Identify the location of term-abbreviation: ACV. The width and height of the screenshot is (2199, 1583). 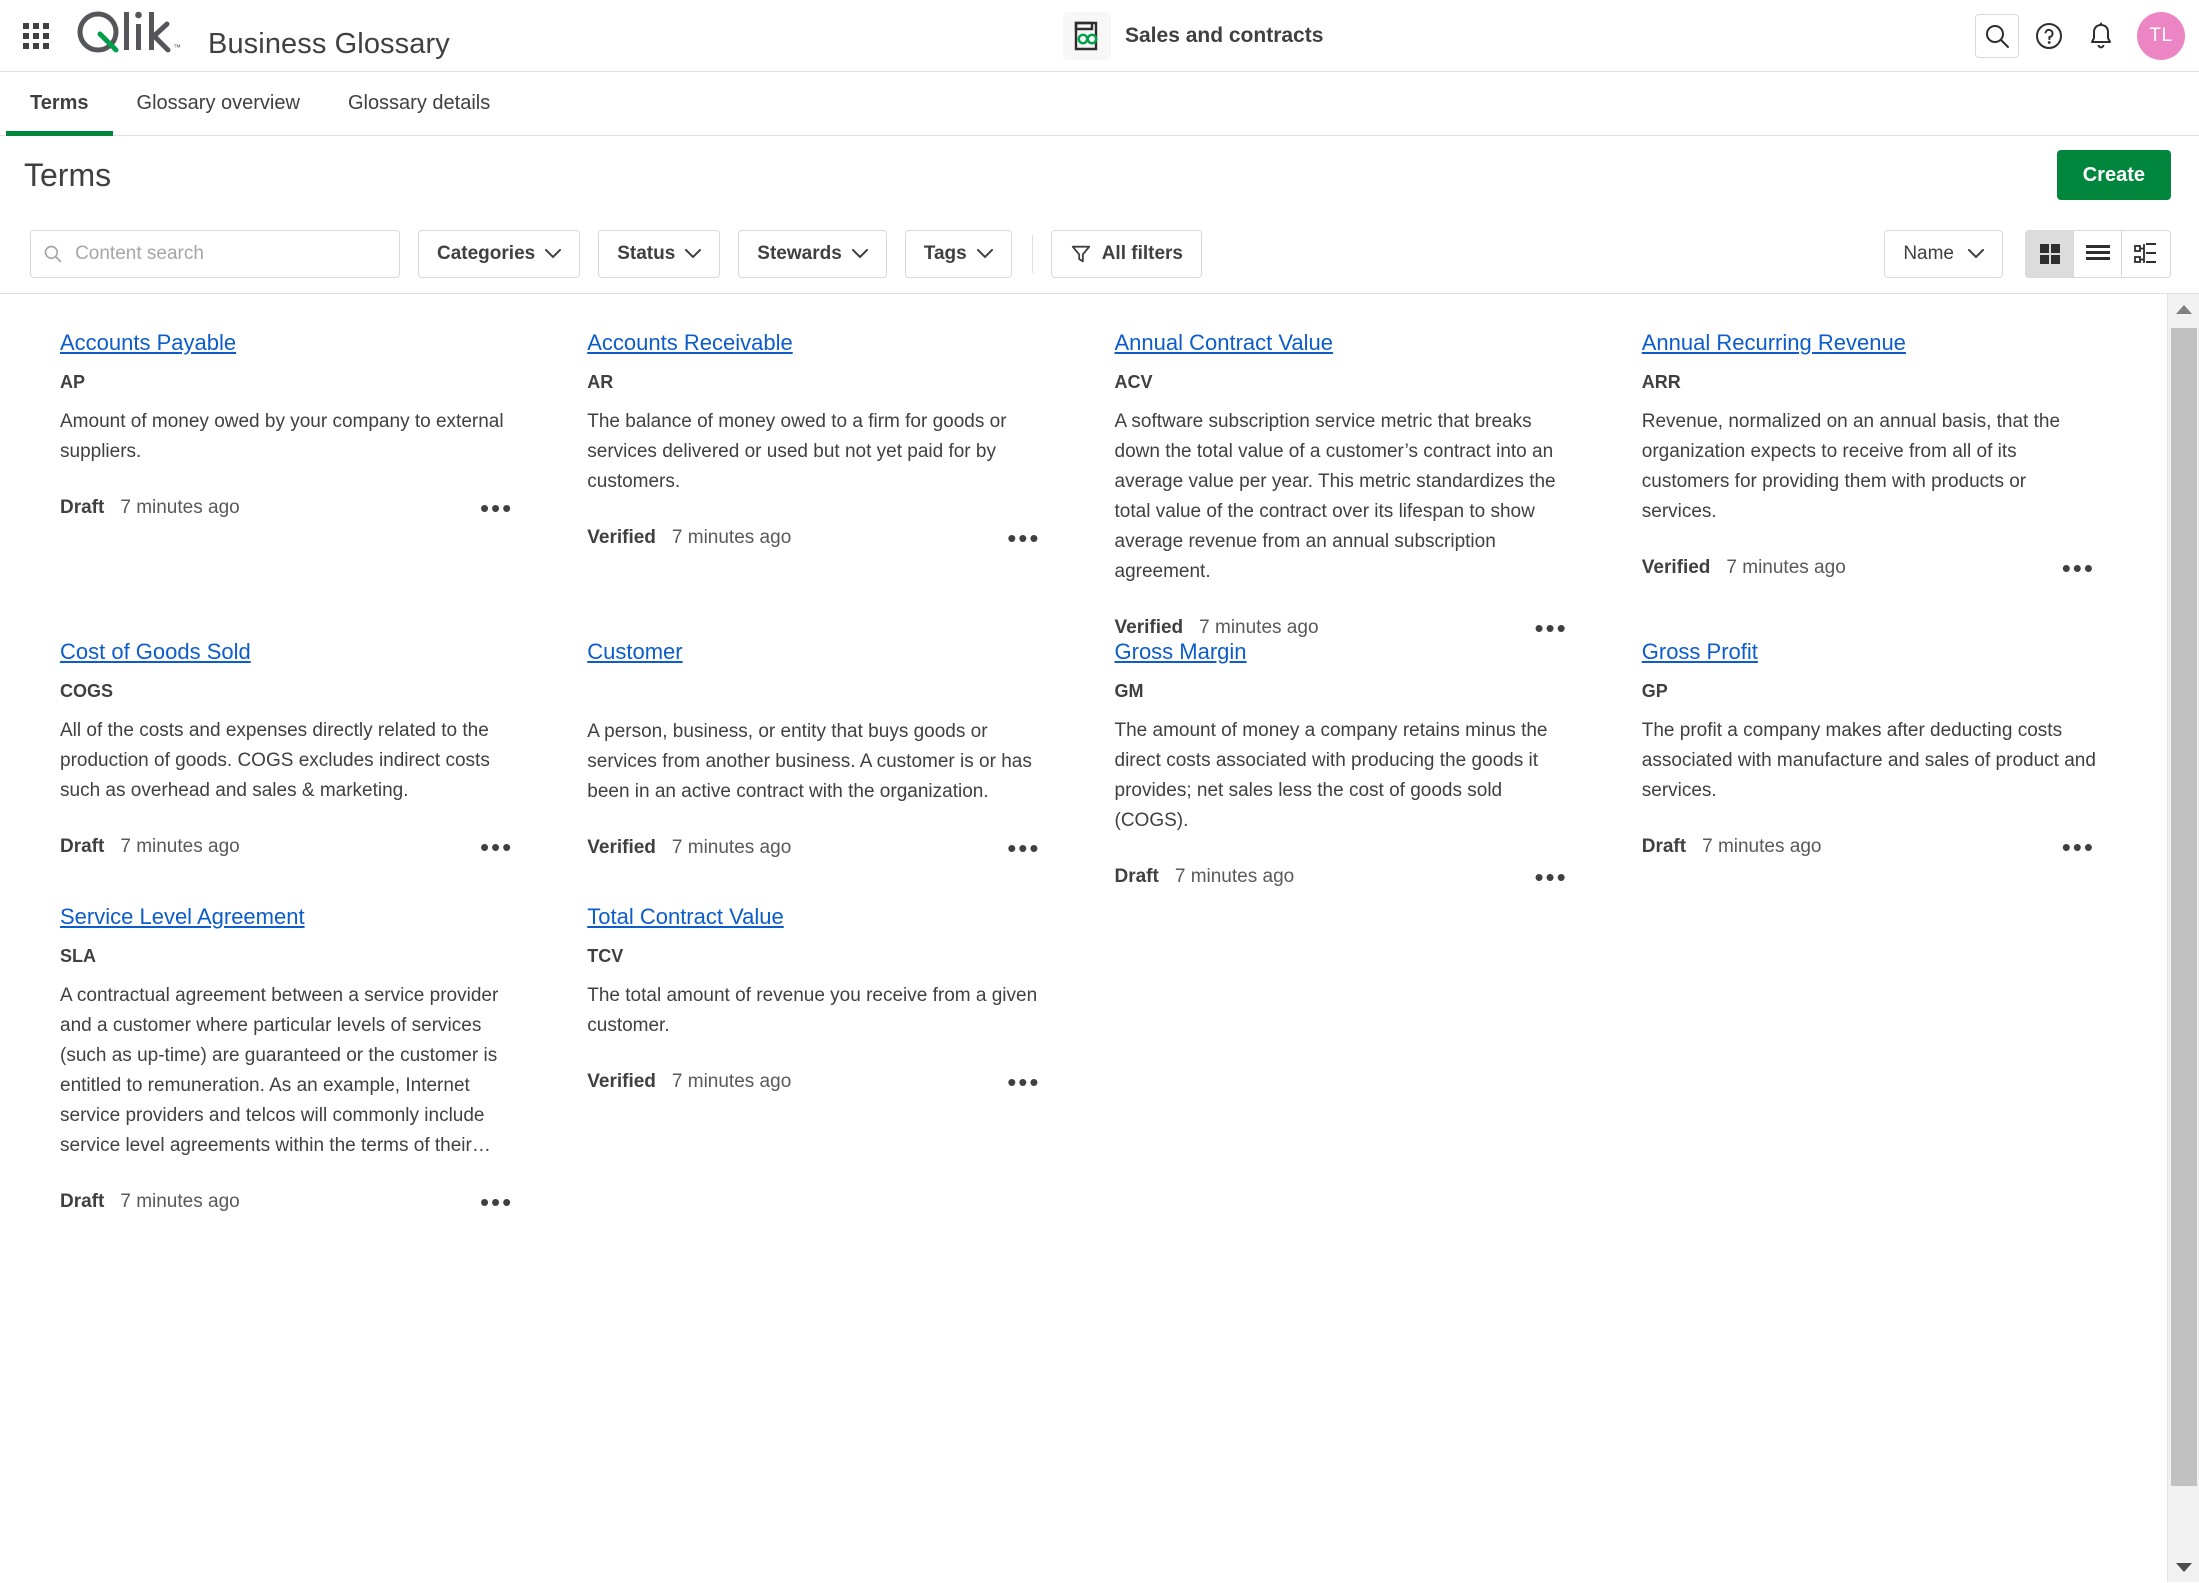
(1133, 382).